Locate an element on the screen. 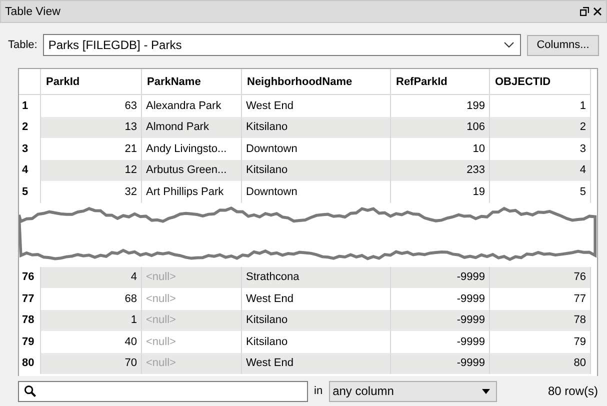 Image resolution: width=607 pixels, height=406 pixels. search-icon is located at coordinates (30, 391).